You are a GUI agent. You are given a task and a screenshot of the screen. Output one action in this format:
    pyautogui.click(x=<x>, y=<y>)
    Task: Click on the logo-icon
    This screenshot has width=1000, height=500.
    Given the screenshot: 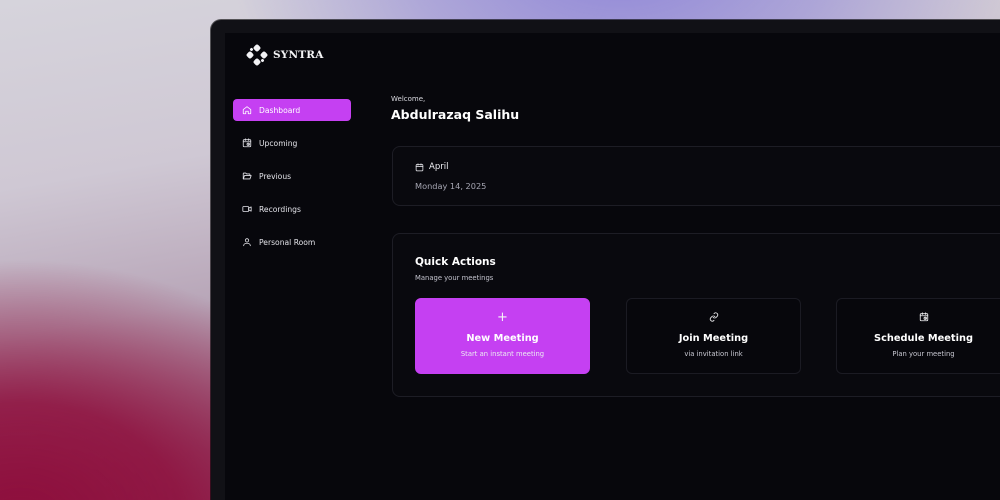 What is the action you would take?
    pyautogui.click(x=257, y=55)
    